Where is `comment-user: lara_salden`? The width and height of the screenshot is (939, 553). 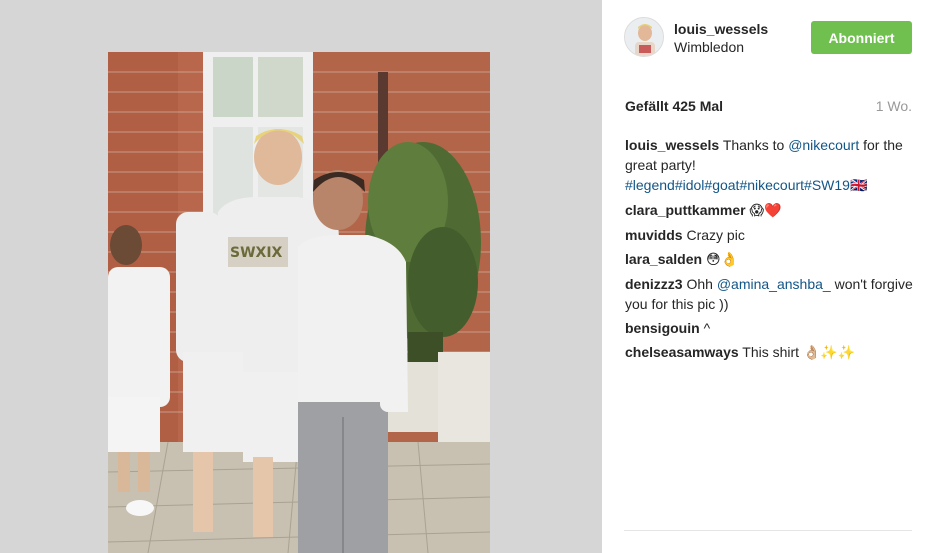 comment-user: lara_salden is located at coordinates (663, 259).